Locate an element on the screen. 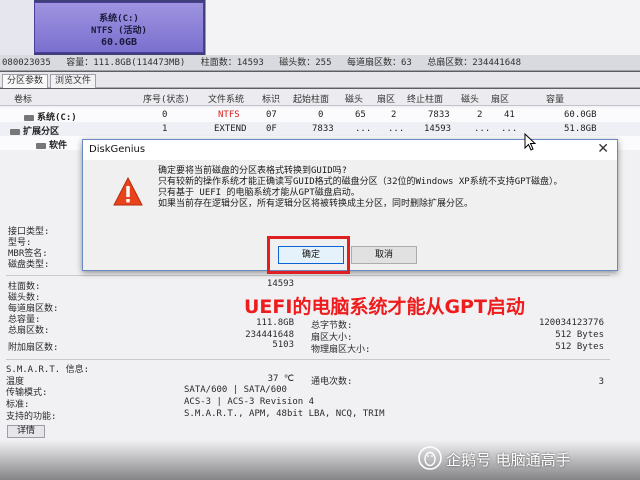 The height and width of the screenshot is (480, 640). tab-bar: 分区参数 浏览文件 is located at coordinates (320, 80).